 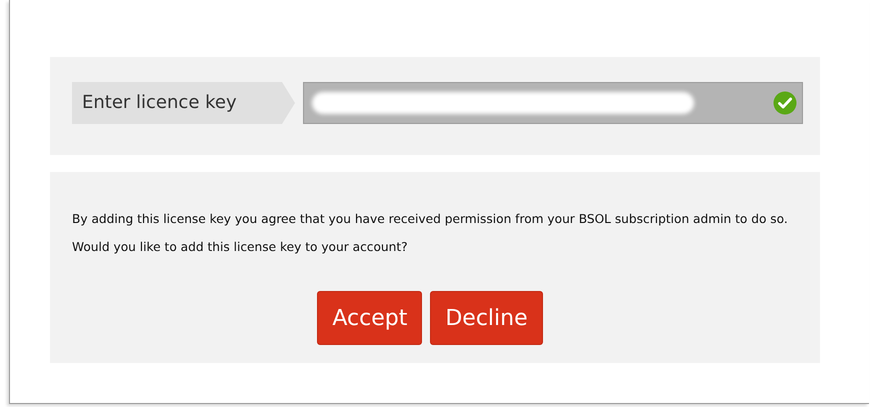 What do you see at coordinates (183, 103) in the screenshot?
I see `licence-key-label: Enter licence key` at bounding box center [183, 103].